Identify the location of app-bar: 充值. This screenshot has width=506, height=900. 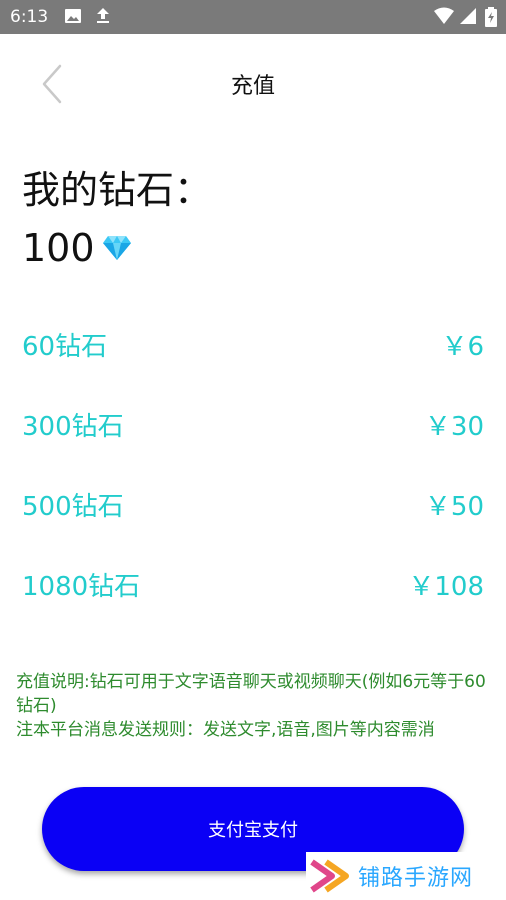
(253, 82).